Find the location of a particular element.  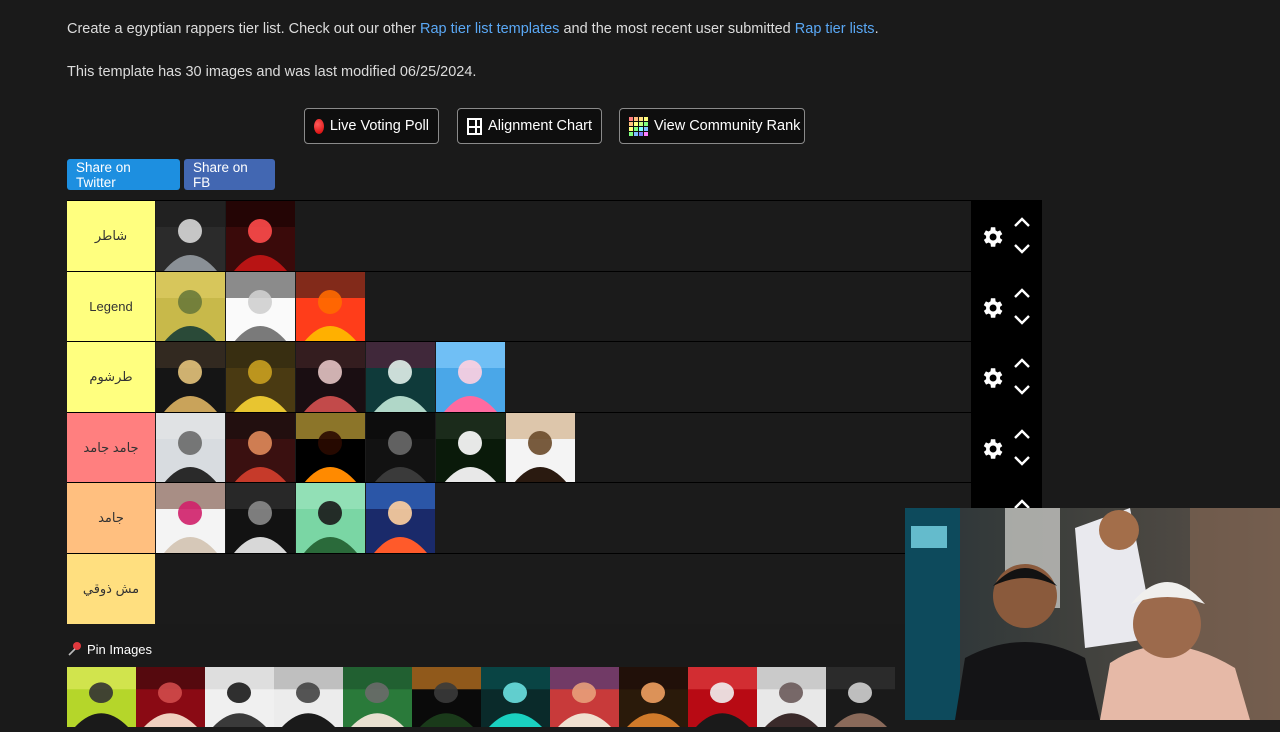

tier-row: مش ذوقي is located at coordinates (554, 588).